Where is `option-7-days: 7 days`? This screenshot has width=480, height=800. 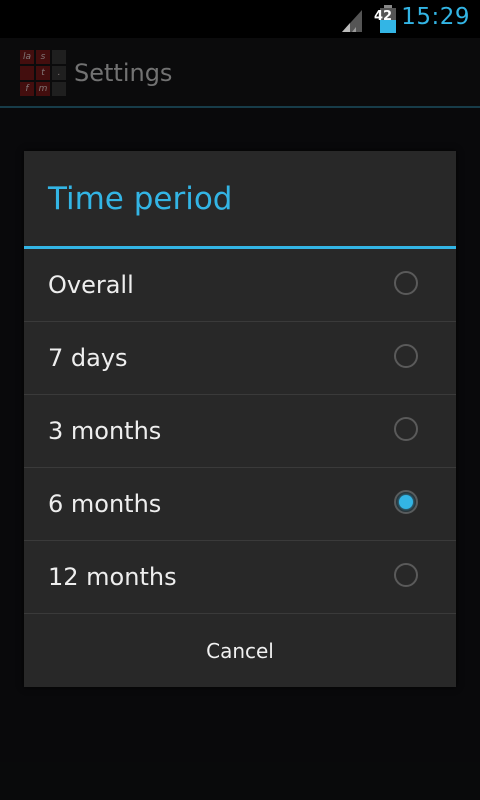 option-7-days: 7 days is located at coordinates (240, 358).